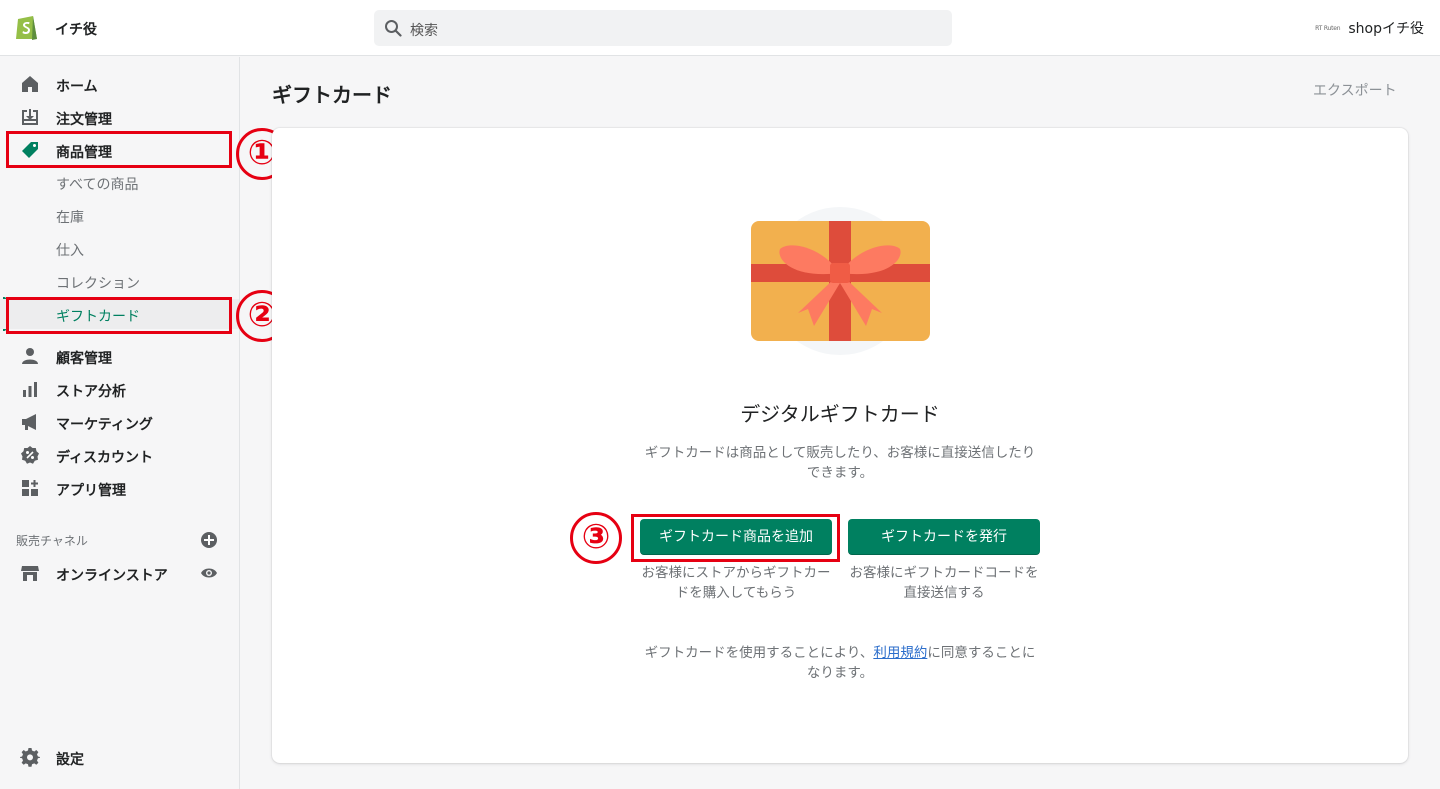 The width and height of the screenshot is (1440, 789). What do you see at coordinates (30, 573) in the screenshot?
I see `store-icon` at bounding box center [30, 573].